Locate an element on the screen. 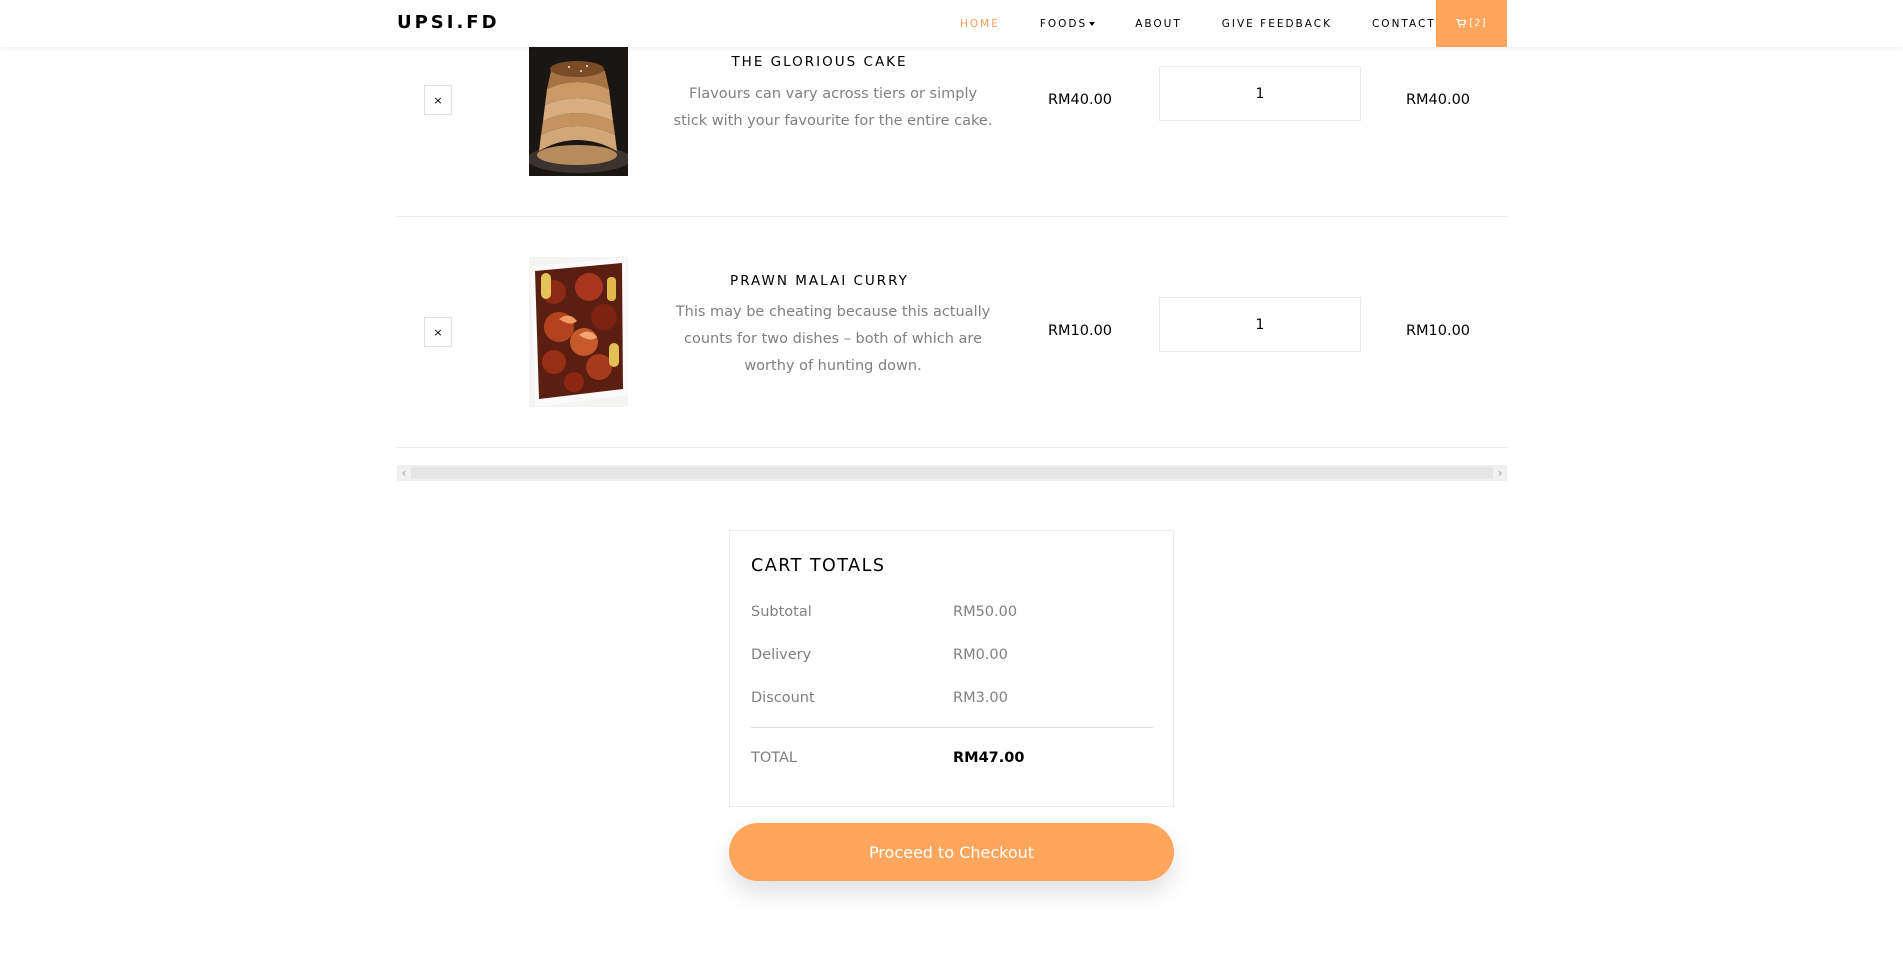 This screenshot has width=1903, height=966. subtotal-label: Subtotal is located at coordinates (781, 612).